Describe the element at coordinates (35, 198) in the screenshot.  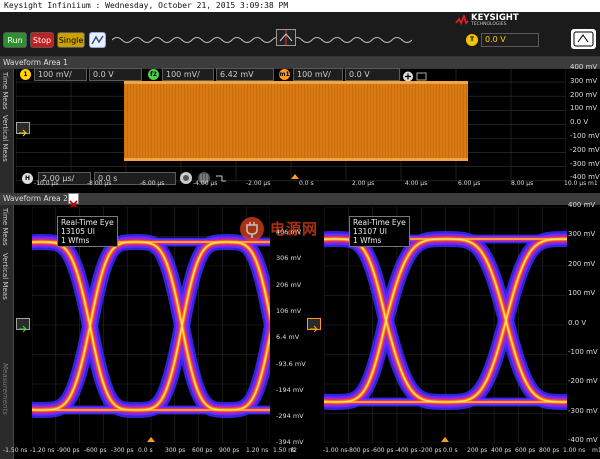
I see `area2-title: Waveform Area 2` at that location.